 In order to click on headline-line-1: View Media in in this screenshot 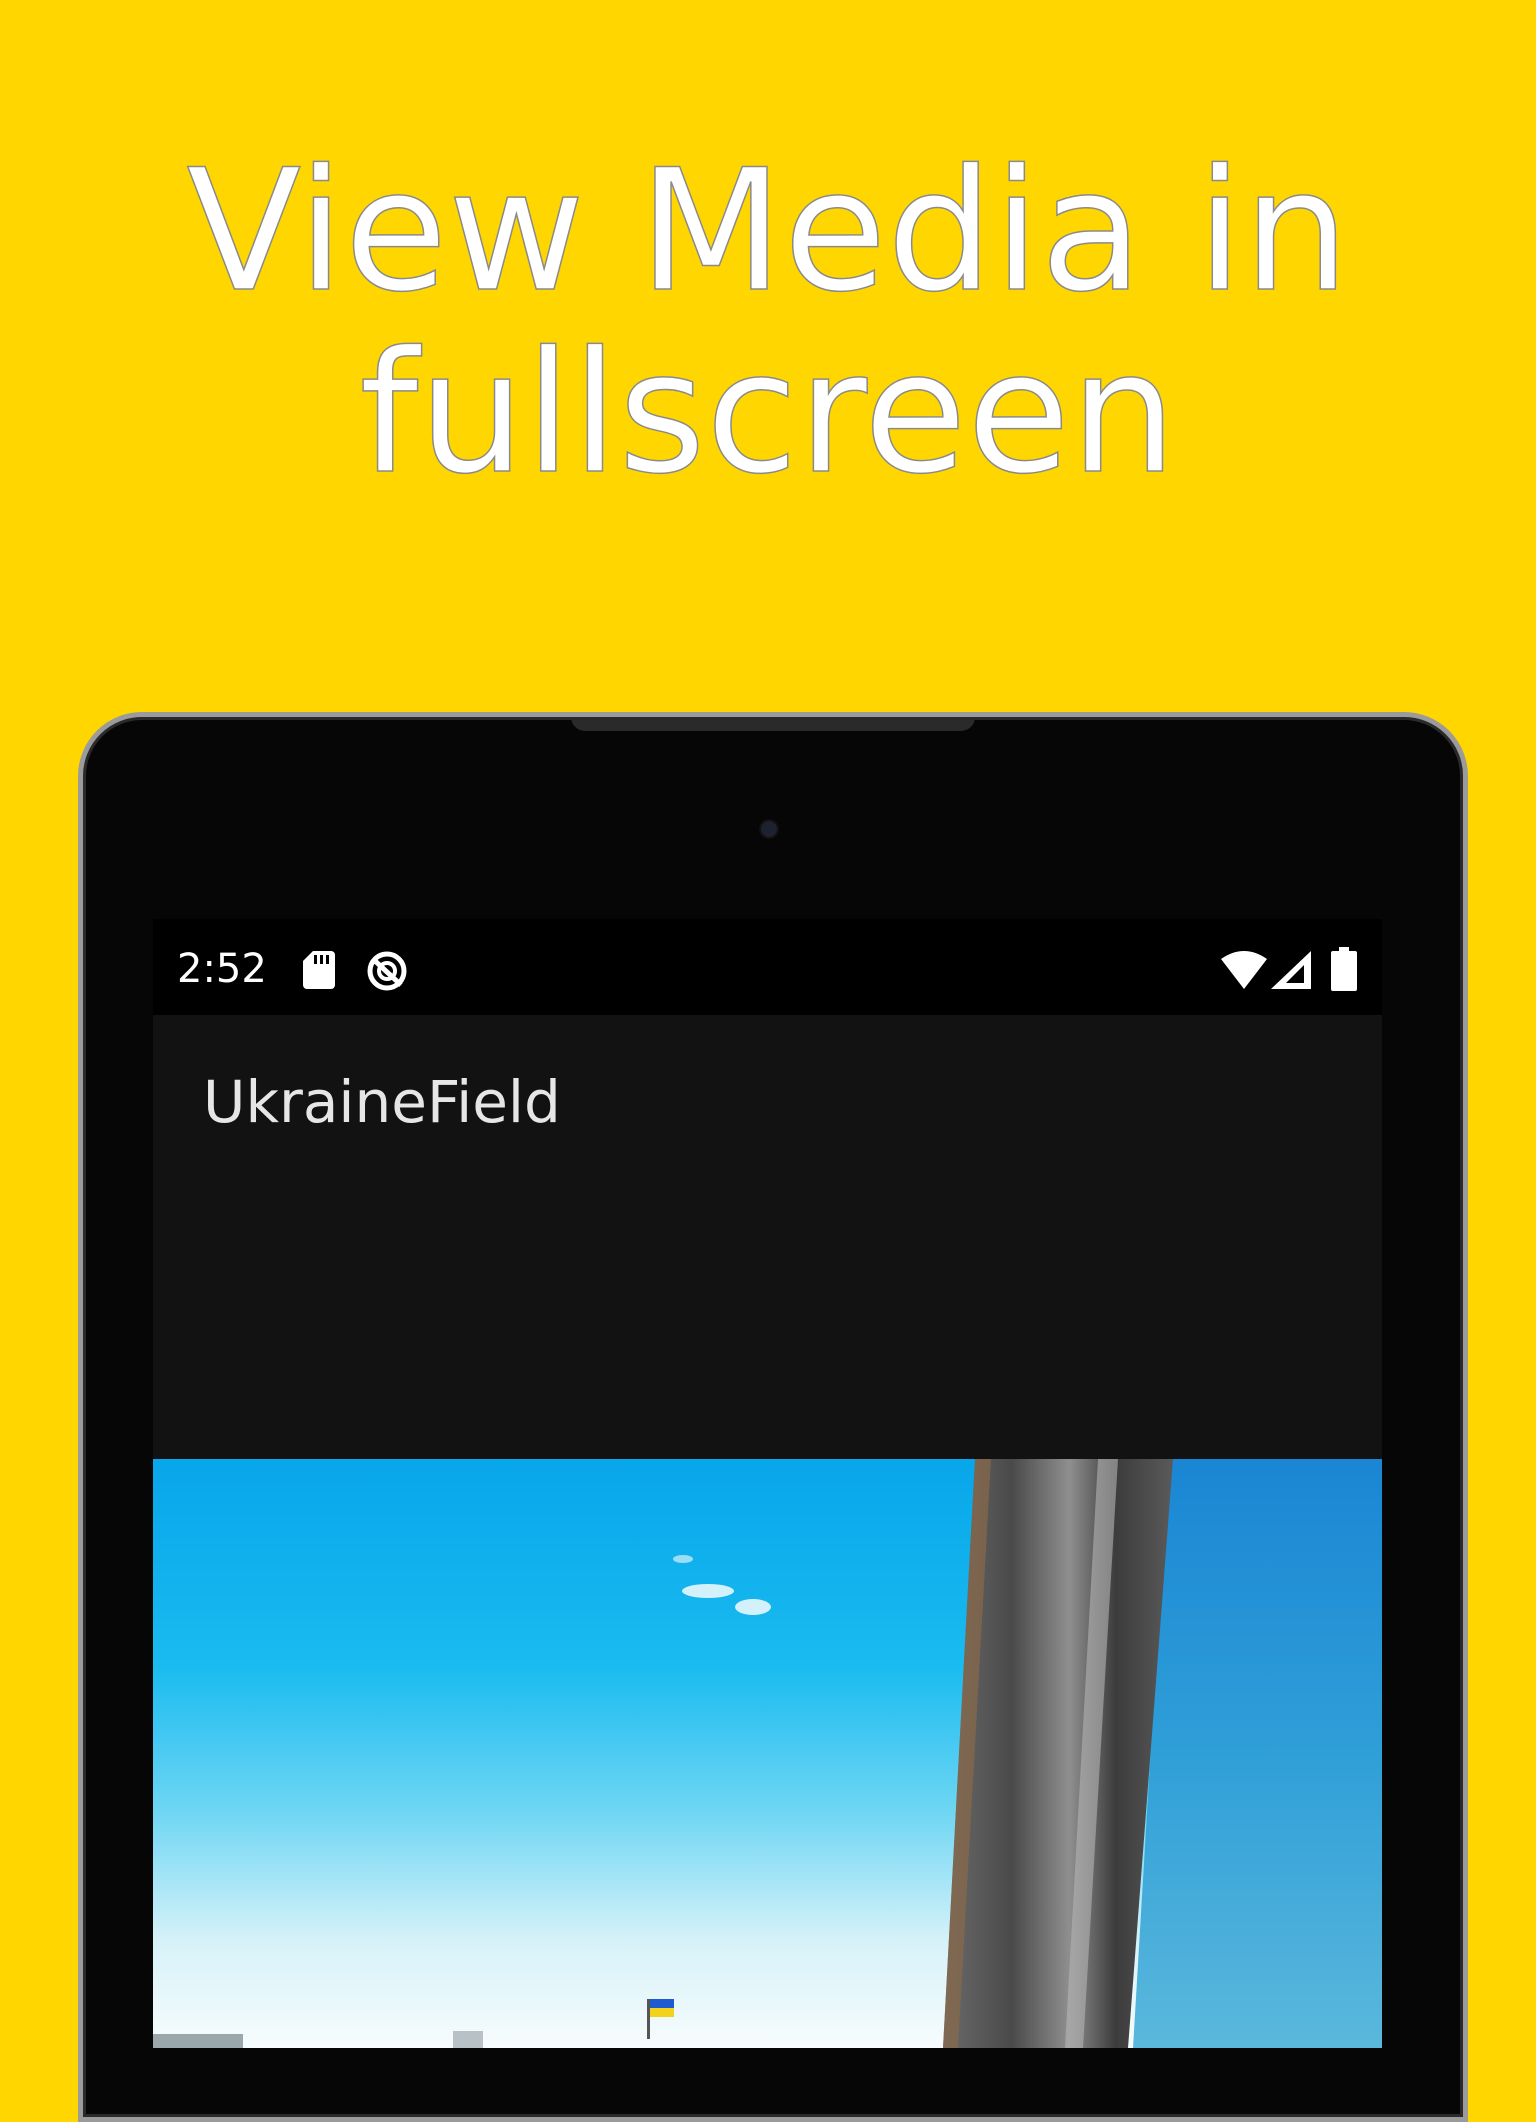, I will do `click(768, 231)`.